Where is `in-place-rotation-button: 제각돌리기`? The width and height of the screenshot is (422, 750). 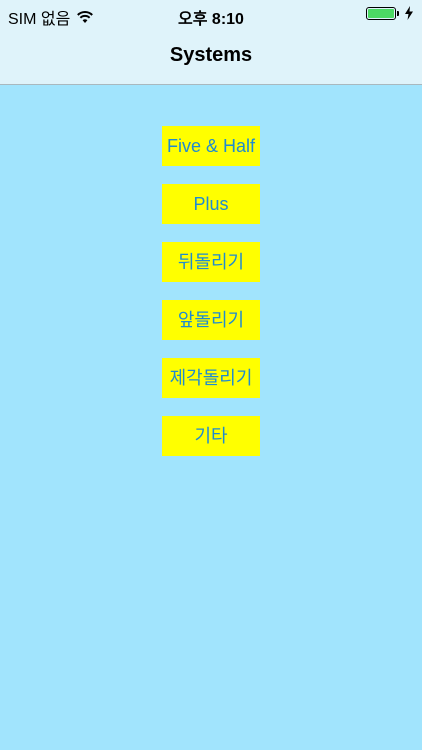 in-place-rotation-button: 제각돌리기 is located at coordinates (211, 378).